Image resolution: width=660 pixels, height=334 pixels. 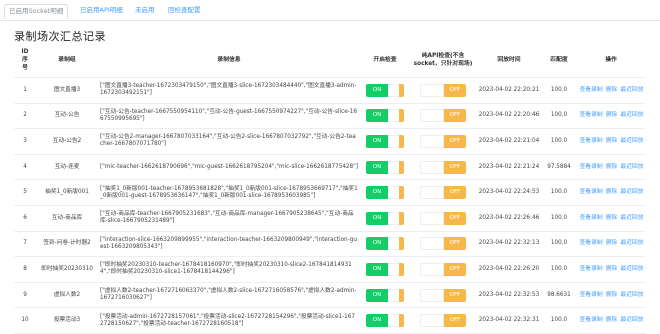 I want to click on row-replay-time: 2023-04-02 22:32:31, so click(x=509, y=320).